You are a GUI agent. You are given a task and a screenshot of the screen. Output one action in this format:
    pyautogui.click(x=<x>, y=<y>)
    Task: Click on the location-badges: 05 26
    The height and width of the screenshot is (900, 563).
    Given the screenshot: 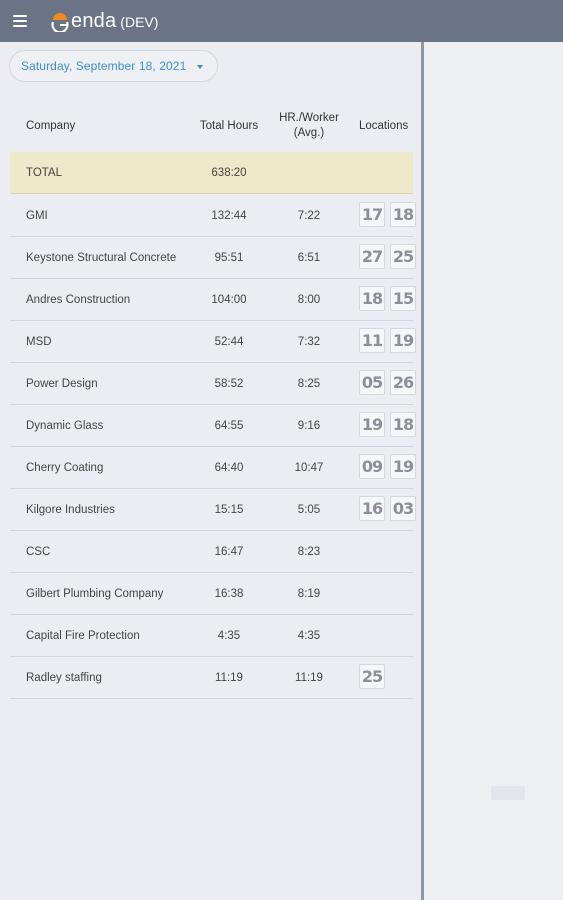 What is the action you would take?
    pyautogui.click(x=390, y=382)
    